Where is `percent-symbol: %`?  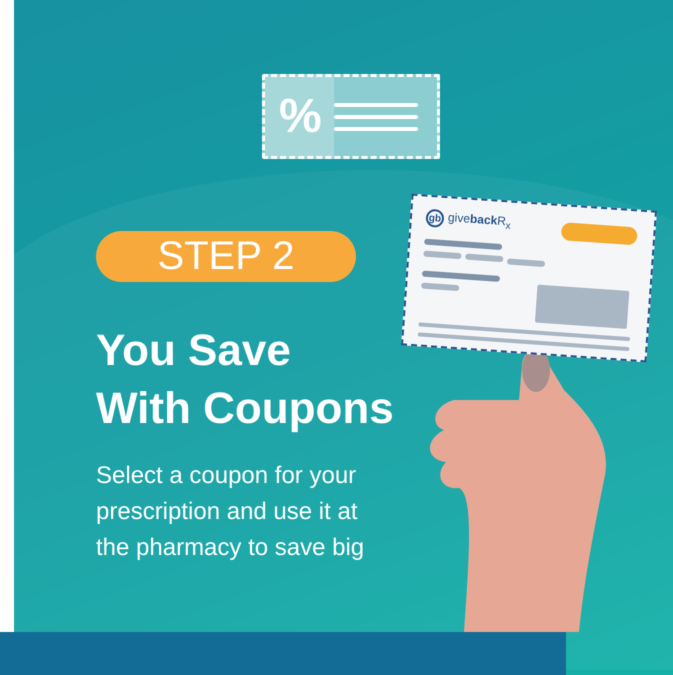 percent-symbol: % is located at coordinates (300, 116).